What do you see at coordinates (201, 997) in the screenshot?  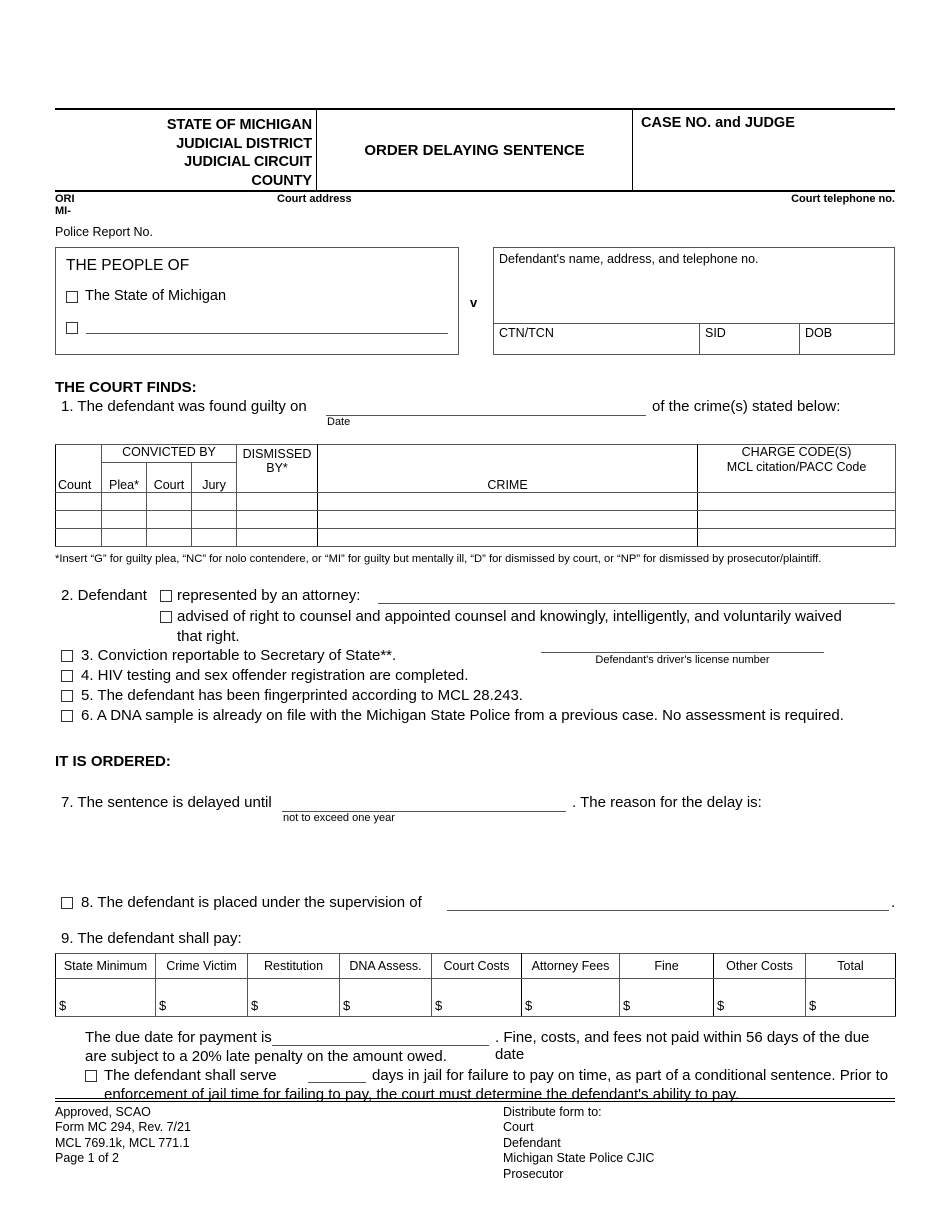 I see `value-crime-victim: $` at bounding box center [201, 997].